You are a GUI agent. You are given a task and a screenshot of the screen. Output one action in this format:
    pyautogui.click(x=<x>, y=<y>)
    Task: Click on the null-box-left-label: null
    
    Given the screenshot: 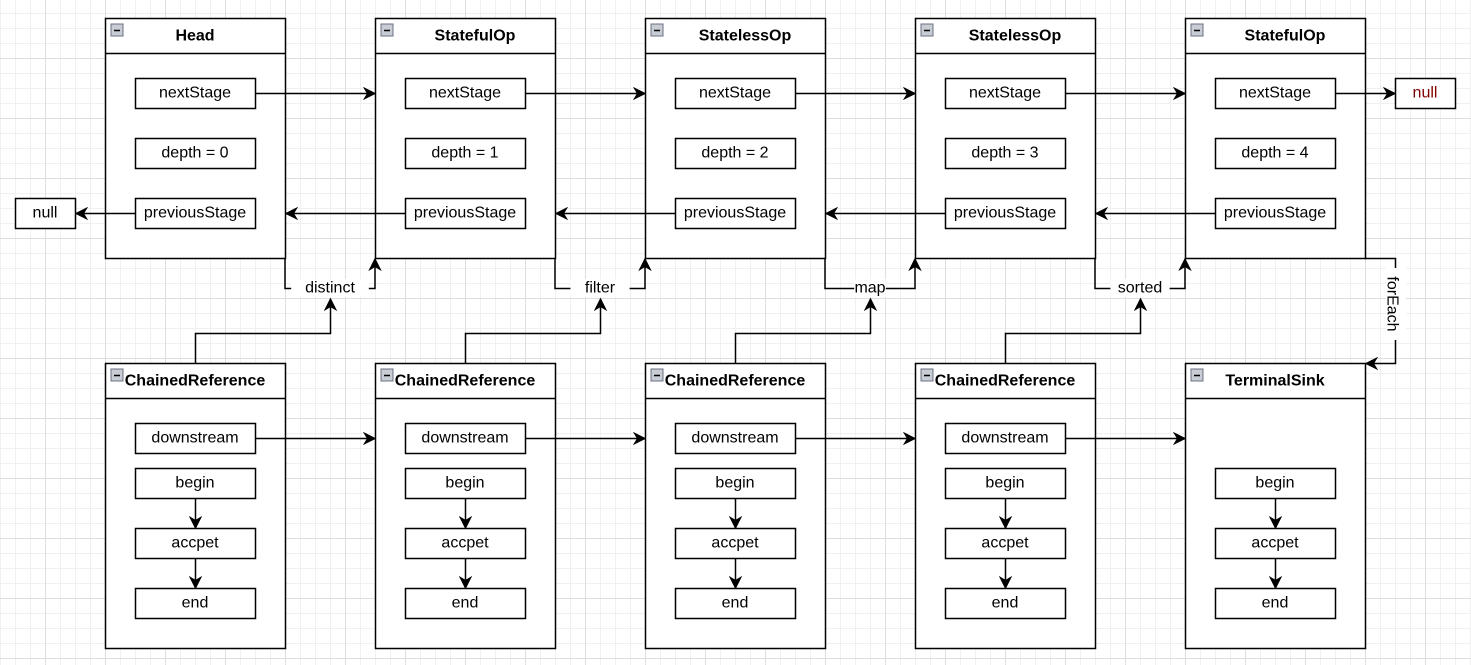 What is the action you would take?
    pyautogui.click(x=45, y=213)
    